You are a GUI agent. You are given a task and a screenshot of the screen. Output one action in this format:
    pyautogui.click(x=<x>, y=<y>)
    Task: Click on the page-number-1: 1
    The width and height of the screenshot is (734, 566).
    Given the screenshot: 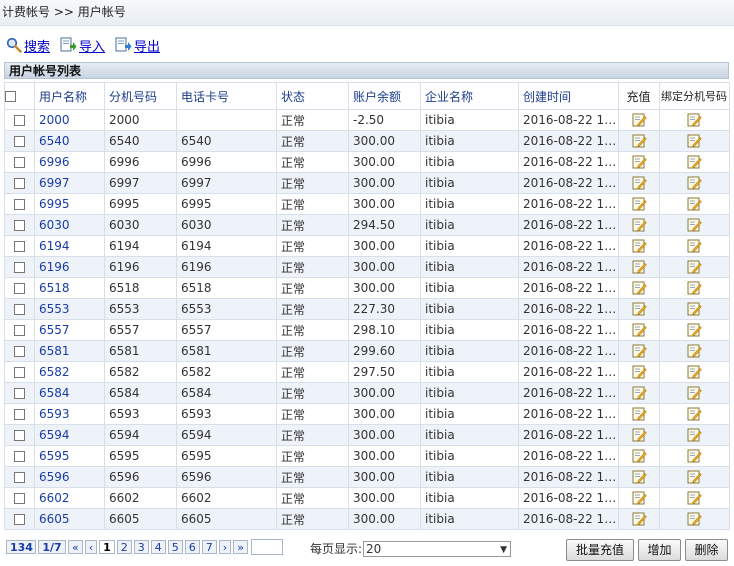 What is the action you would take?
    pyautogui.click(x=107, y=547)
    